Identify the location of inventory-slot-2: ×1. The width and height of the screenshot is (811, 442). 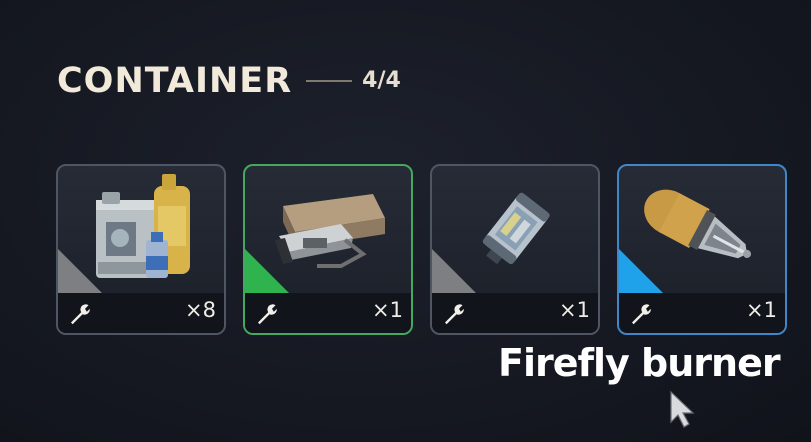
(328, 249).